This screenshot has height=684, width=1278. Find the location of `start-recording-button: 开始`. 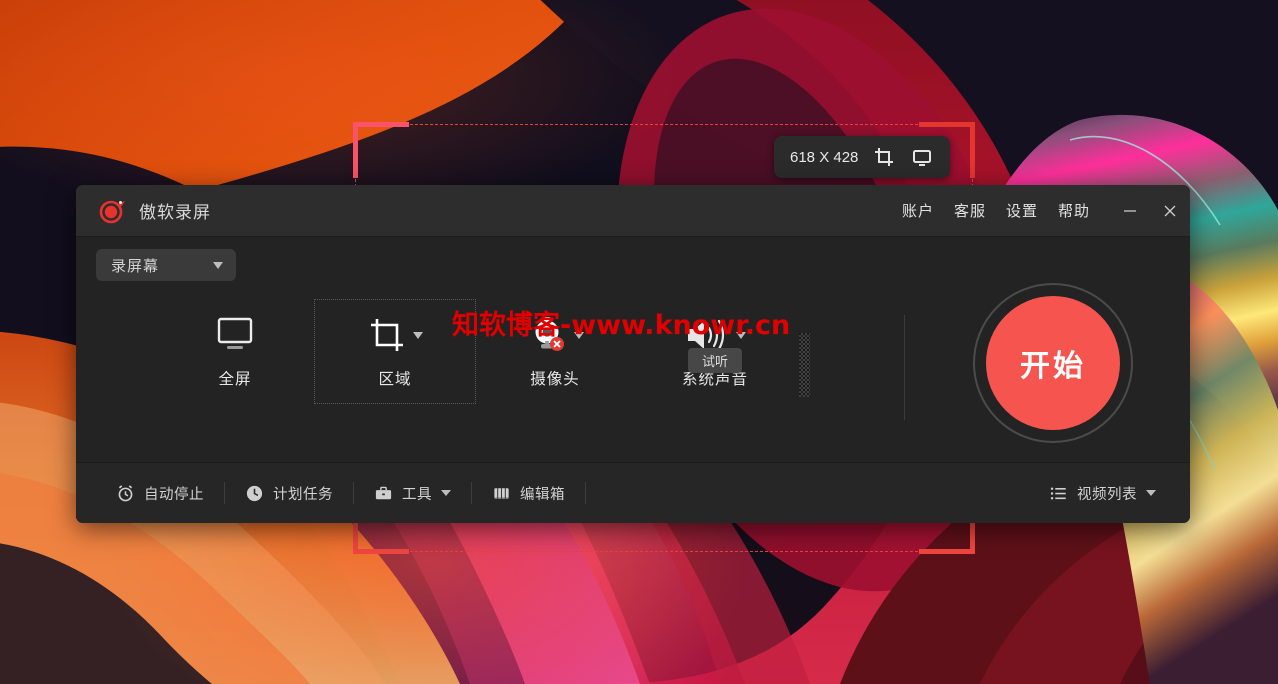

start-recording-button: 开始 is located at coordinates (1053, 363).